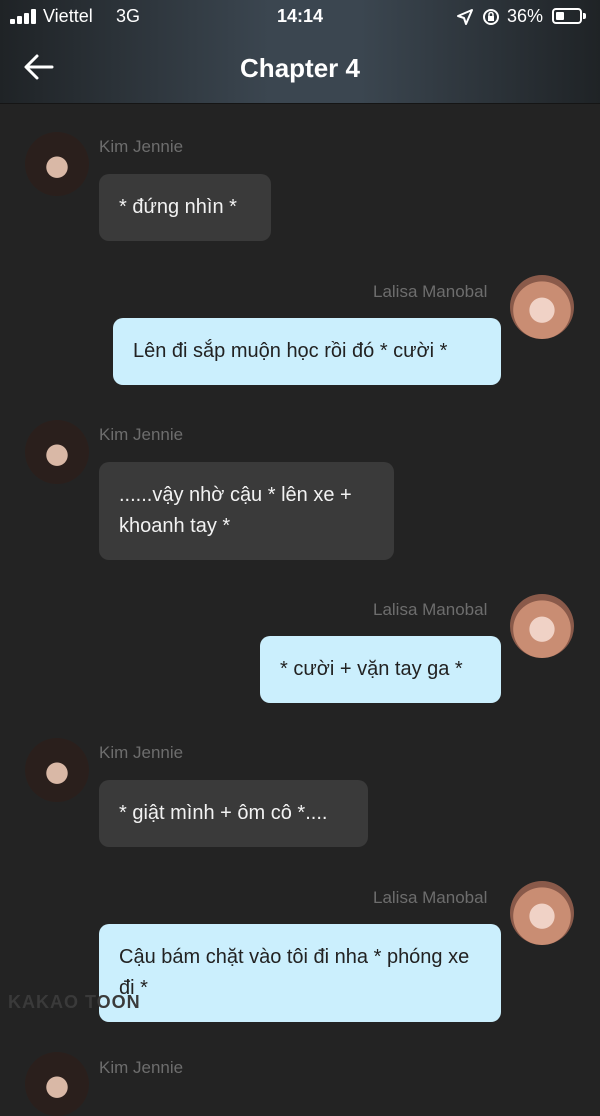  I want to click on battery-percent: 36%, so click(525, 16).